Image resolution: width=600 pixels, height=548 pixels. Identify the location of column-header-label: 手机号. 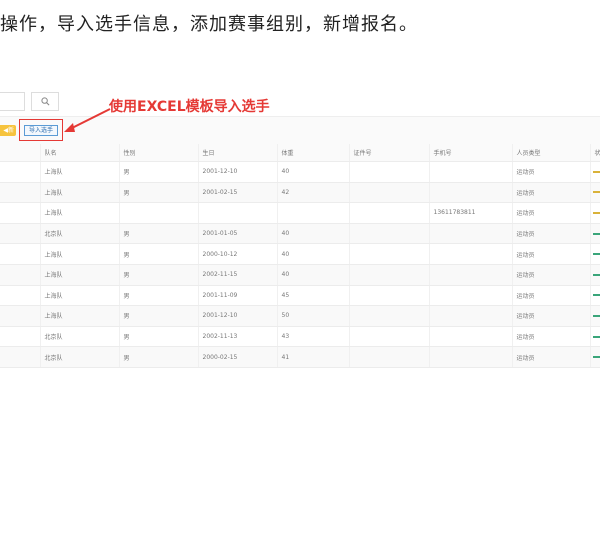
(442, 153).